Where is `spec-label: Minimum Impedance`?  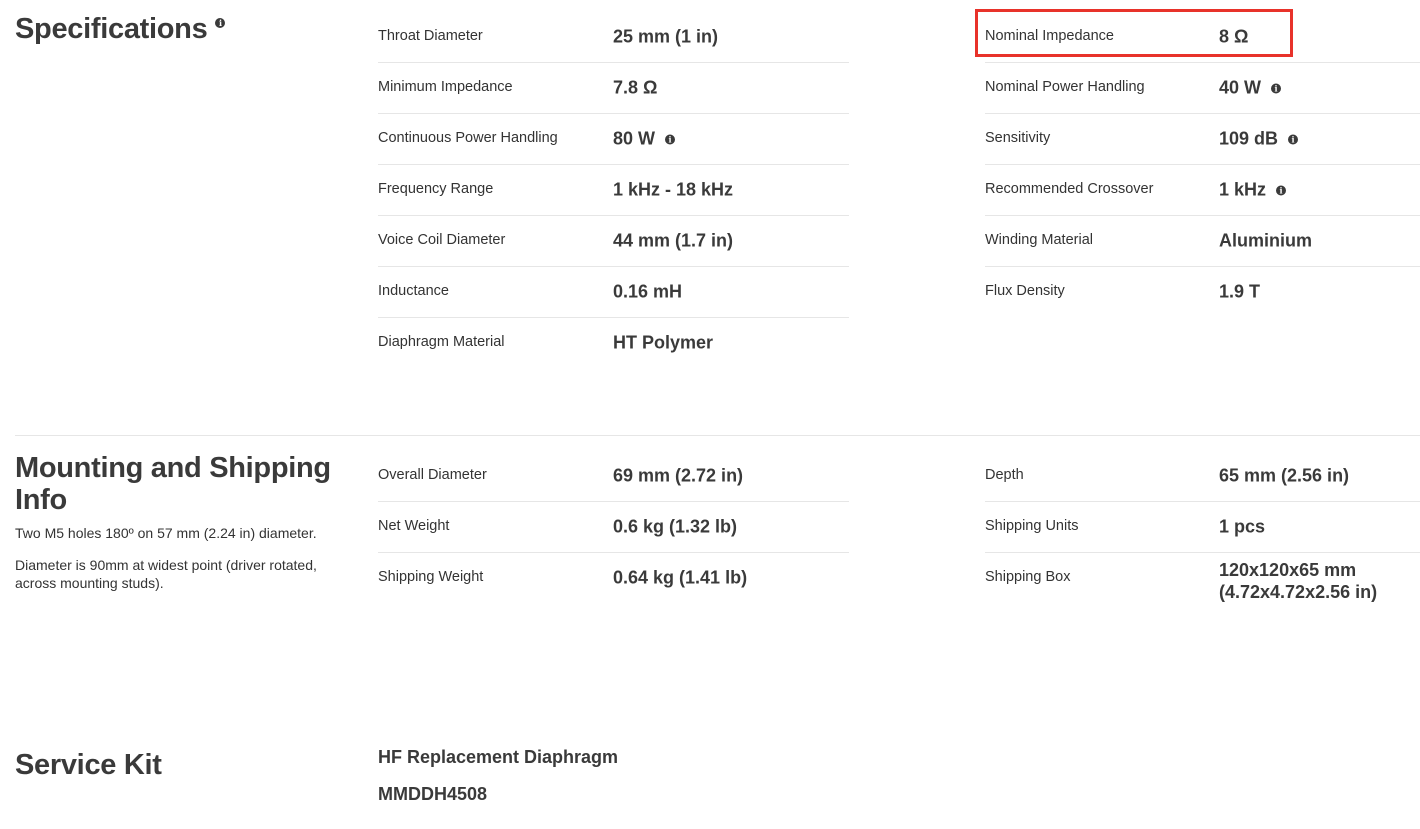
spec-label: Minimum Impedance is located at coordinates (445, 87).